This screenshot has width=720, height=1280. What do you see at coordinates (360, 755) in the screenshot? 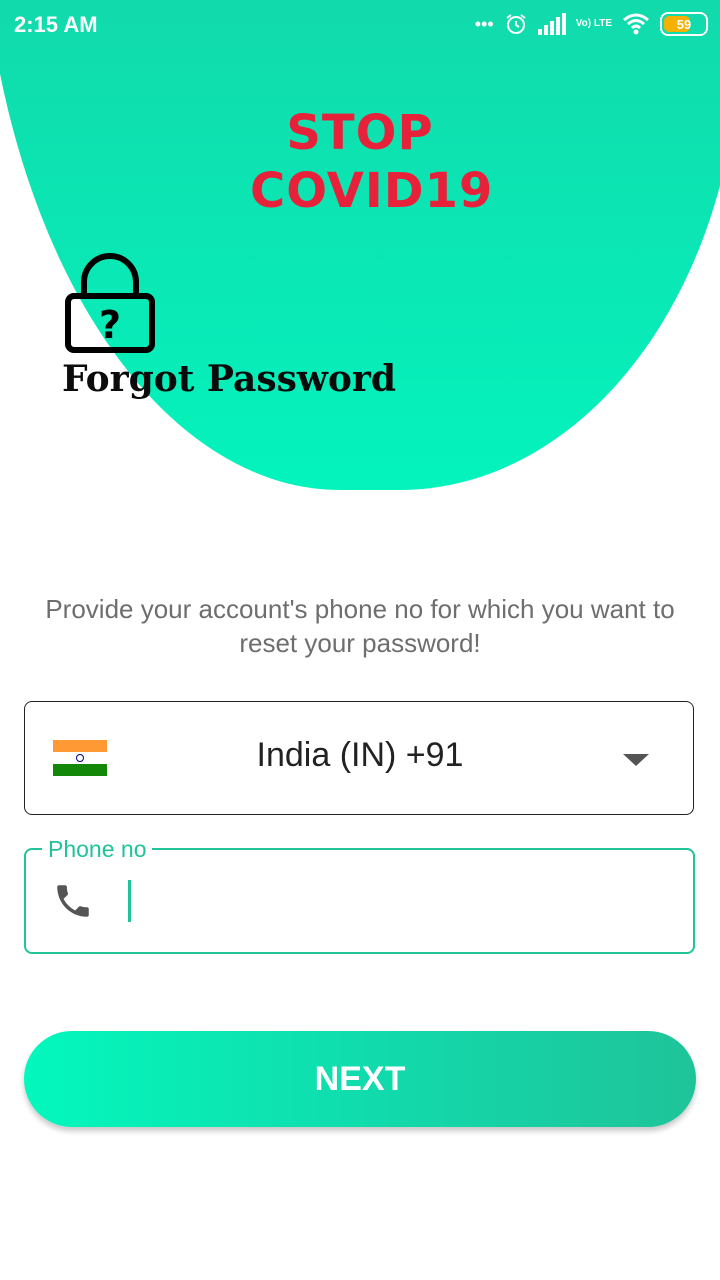
I see `selected-country: India (IN) +91` at bounding box center [360, 755].